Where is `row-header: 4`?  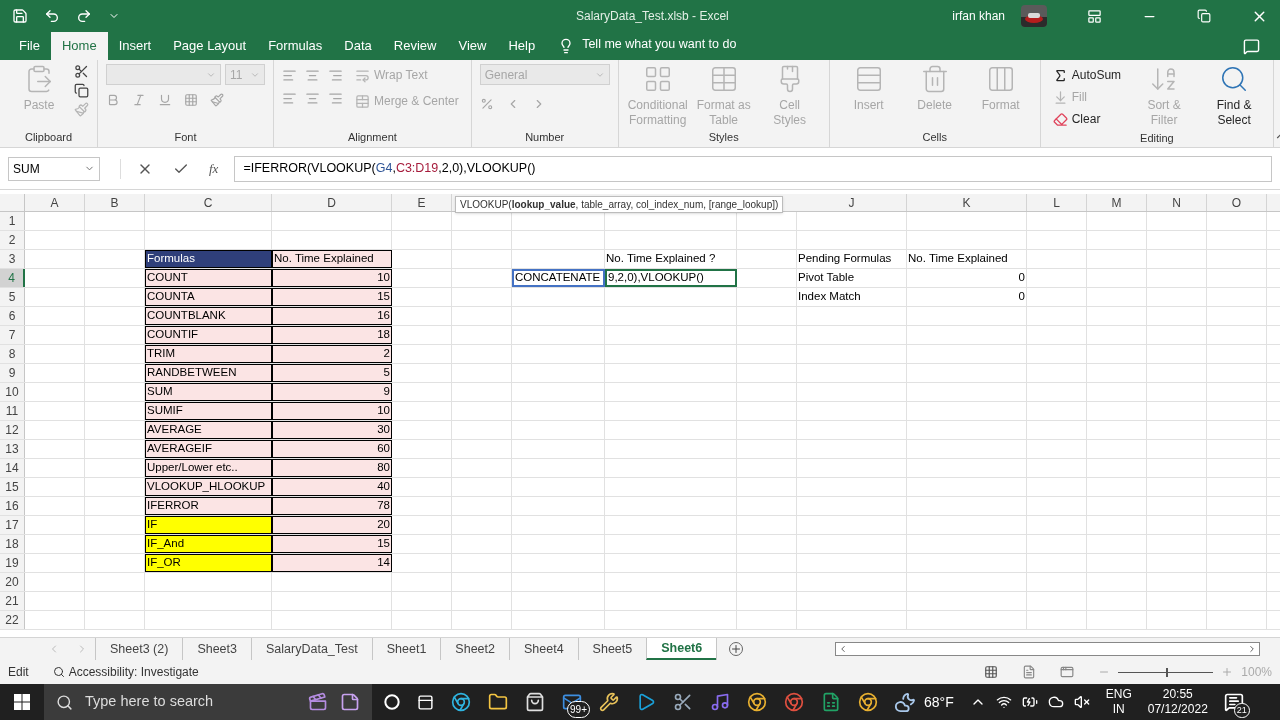
row-header: 4 is located at coordinates (12, 278).